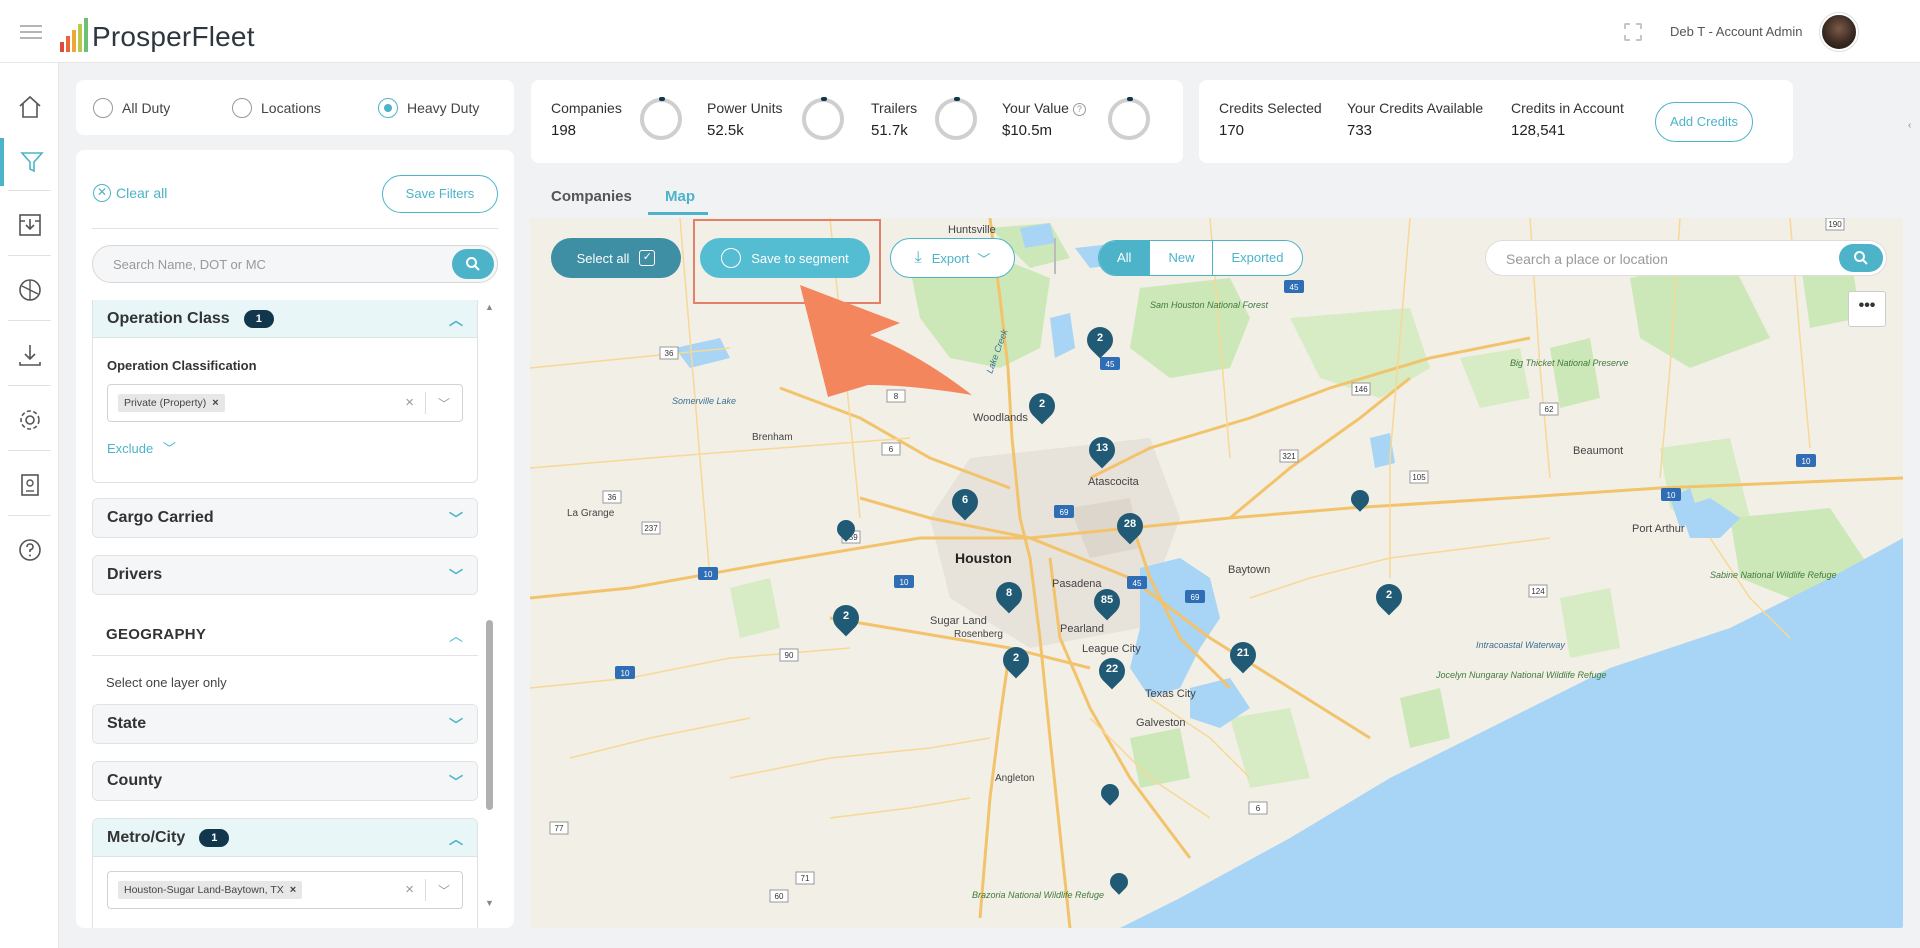 This screenshot has height=948, width=1920. What do you see at coordinates (952, 258) in the screenshot?
I see `export-button: ⤓ Export ﹀` at bounding box center [952, 258].